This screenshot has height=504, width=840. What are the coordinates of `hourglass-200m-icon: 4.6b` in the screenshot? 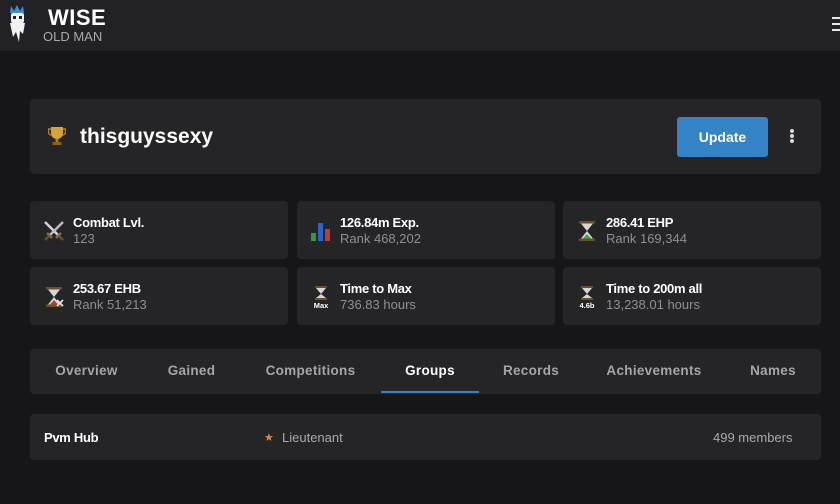 It's located at (587, 297).